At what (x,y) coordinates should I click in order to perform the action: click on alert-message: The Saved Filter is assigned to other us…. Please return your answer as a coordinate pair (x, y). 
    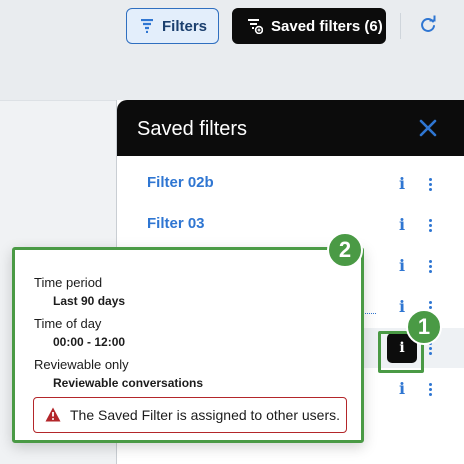
    Looking at the image, I should click on (205, 415).